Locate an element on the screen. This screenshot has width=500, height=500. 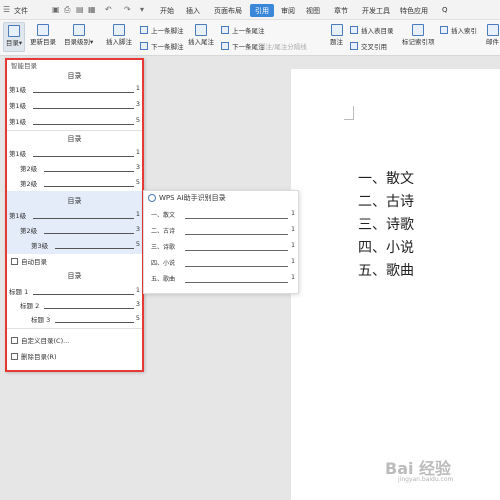
insert-index-icon is located at coordinates (444, 30).